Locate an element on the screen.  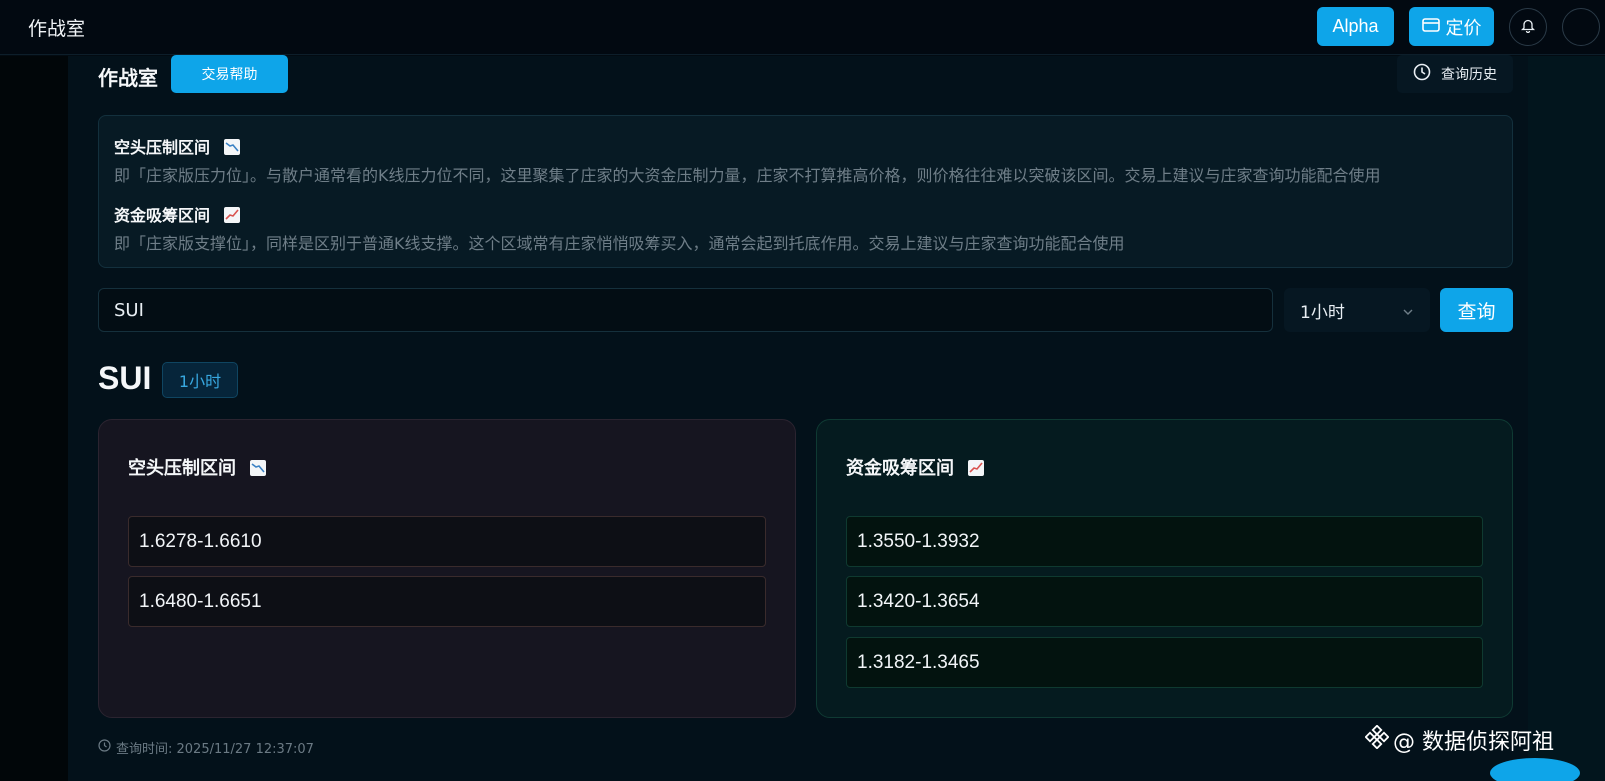
chevron-down-icon is located at coordinates (1408, 313).